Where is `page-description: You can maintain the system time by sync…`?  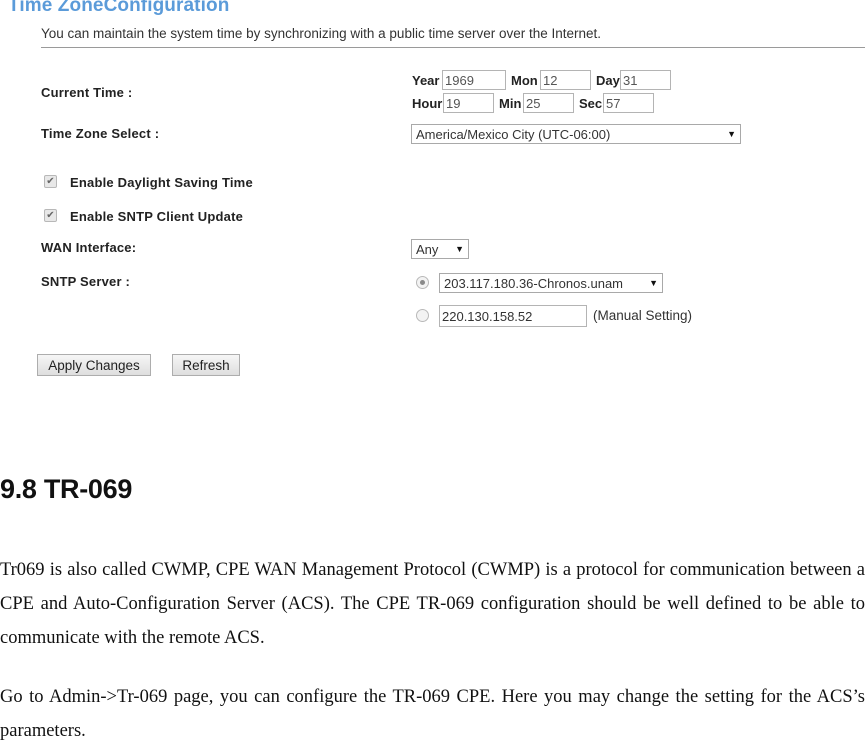
page-description: You can maintain the system time by sync… is located at coordinates (321, 33).